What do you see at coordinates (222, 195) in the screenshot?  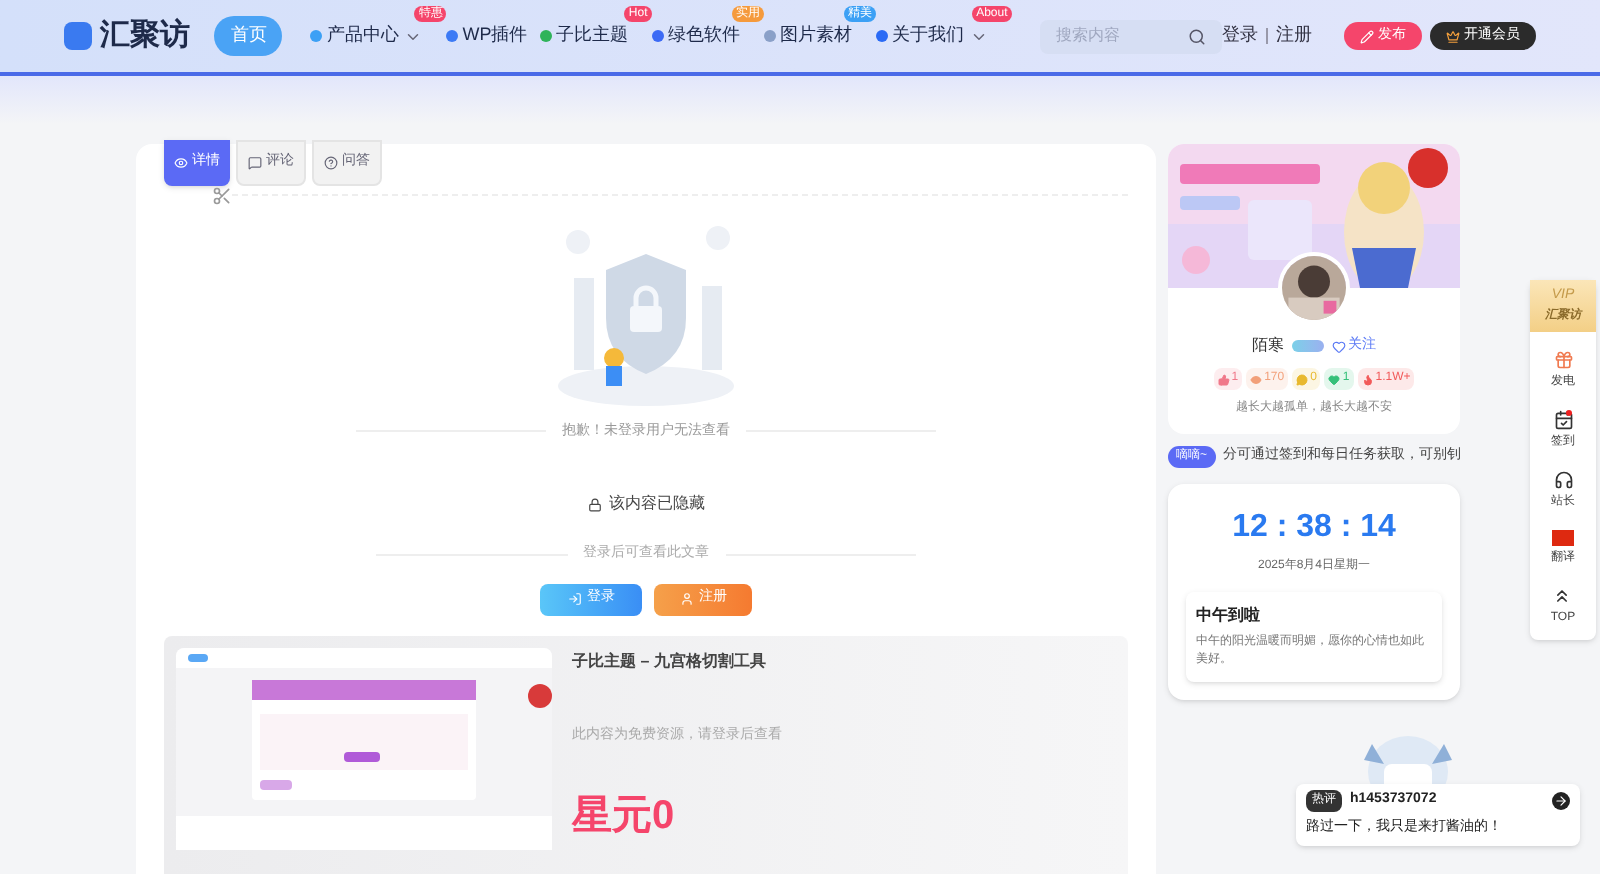 I see `scissors-icon` at bounding box center [222, 195].